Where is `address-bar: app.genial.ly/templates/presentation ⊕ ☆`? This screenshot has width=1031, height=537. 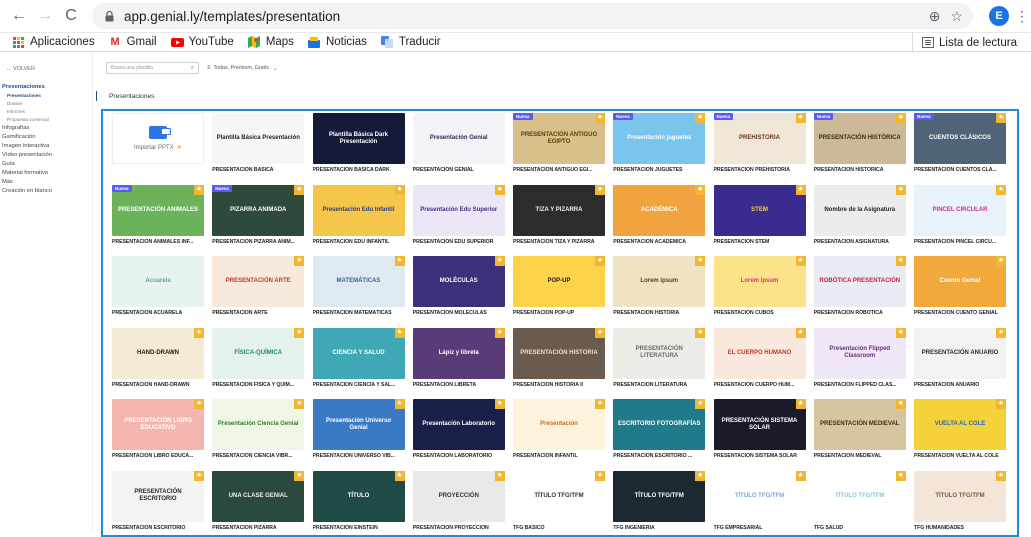
address-bar: app.genial.ly/templates/presentation ⊕ ☆ is located at coordinates (532, 16).